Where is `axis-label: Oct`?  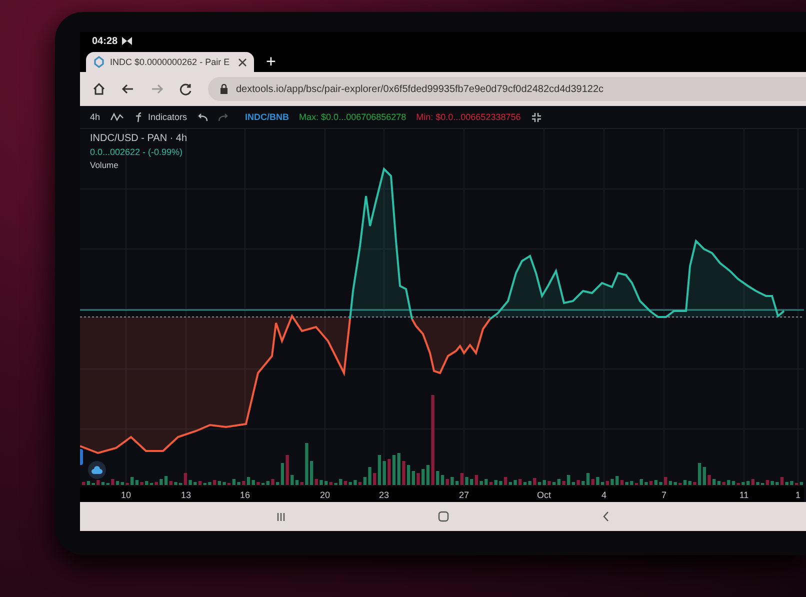
axis-label: Oct is located at coordinates (544, 495).